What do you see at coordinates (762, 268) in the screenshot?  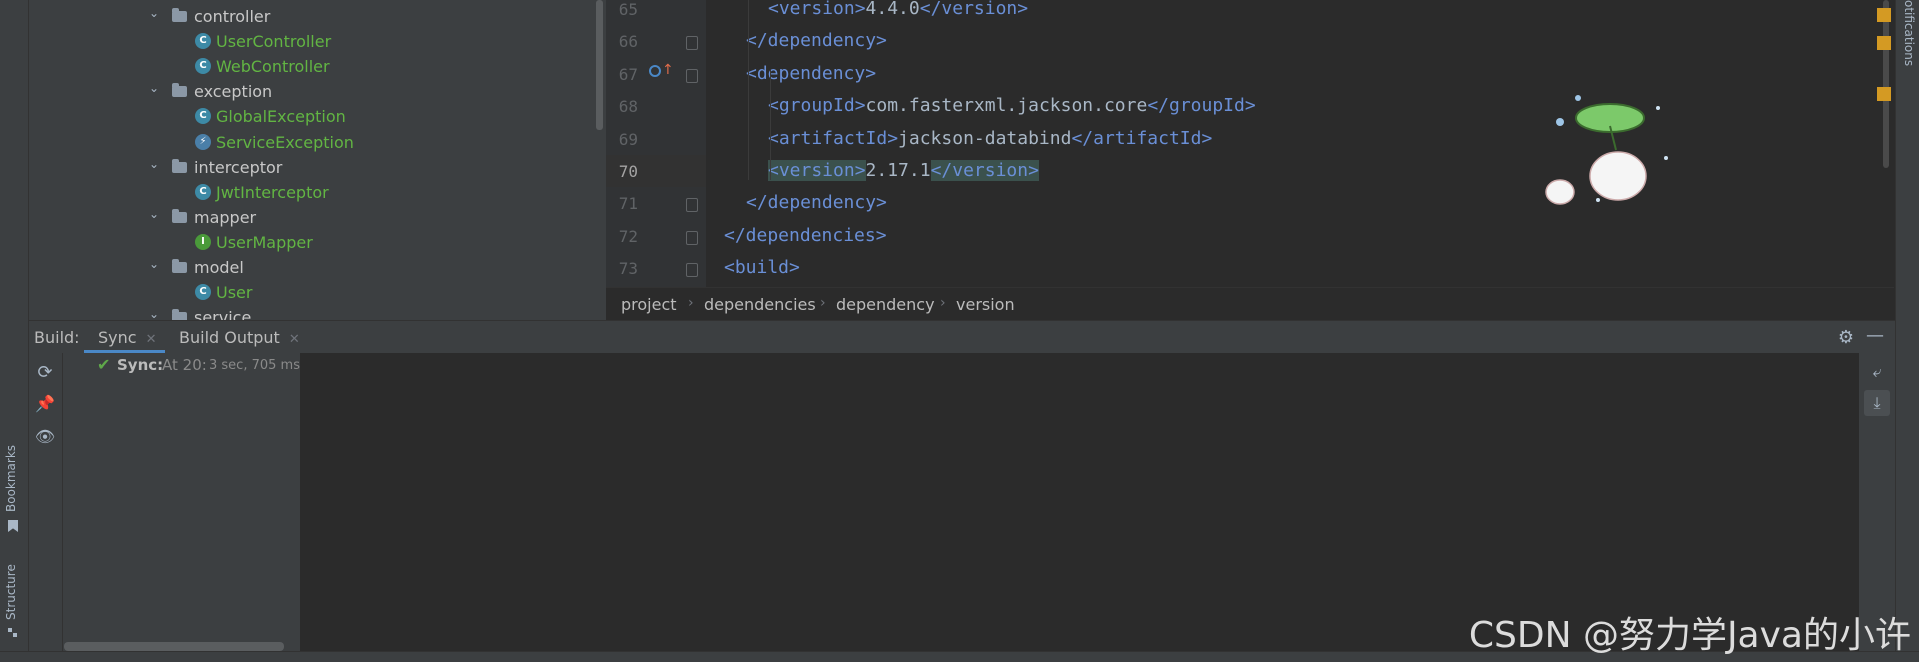 I see `code-line: <build>` at bounding box center [762, 268].